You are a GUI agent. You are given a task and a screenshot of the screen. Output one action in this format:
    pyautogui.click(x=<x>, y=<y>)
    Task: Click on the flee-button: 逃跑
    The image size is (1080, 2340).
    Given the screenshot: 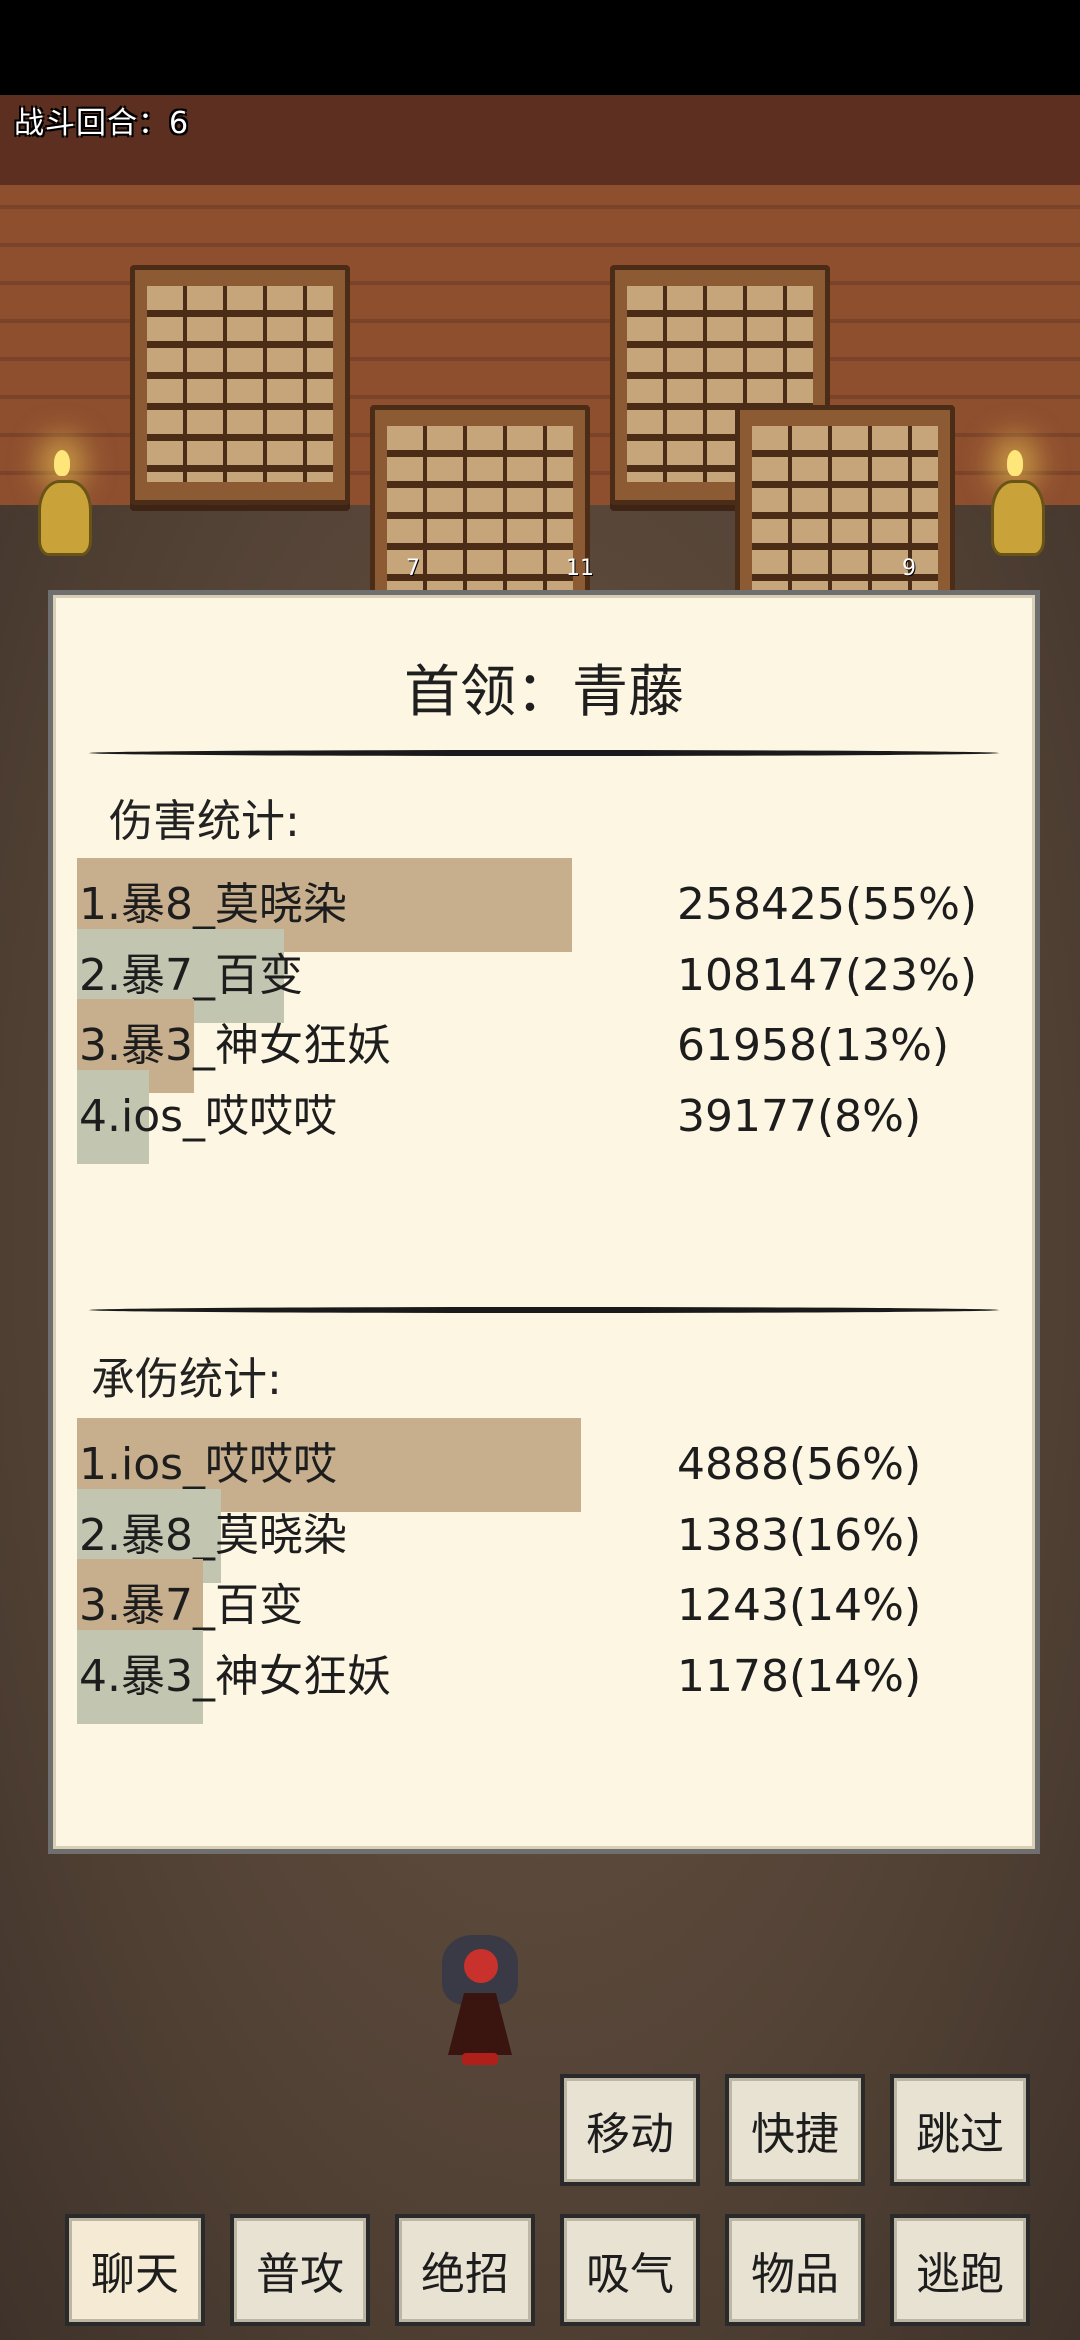 What is the action you would take?
    pyautogui.click(x=960, y=2270)
    